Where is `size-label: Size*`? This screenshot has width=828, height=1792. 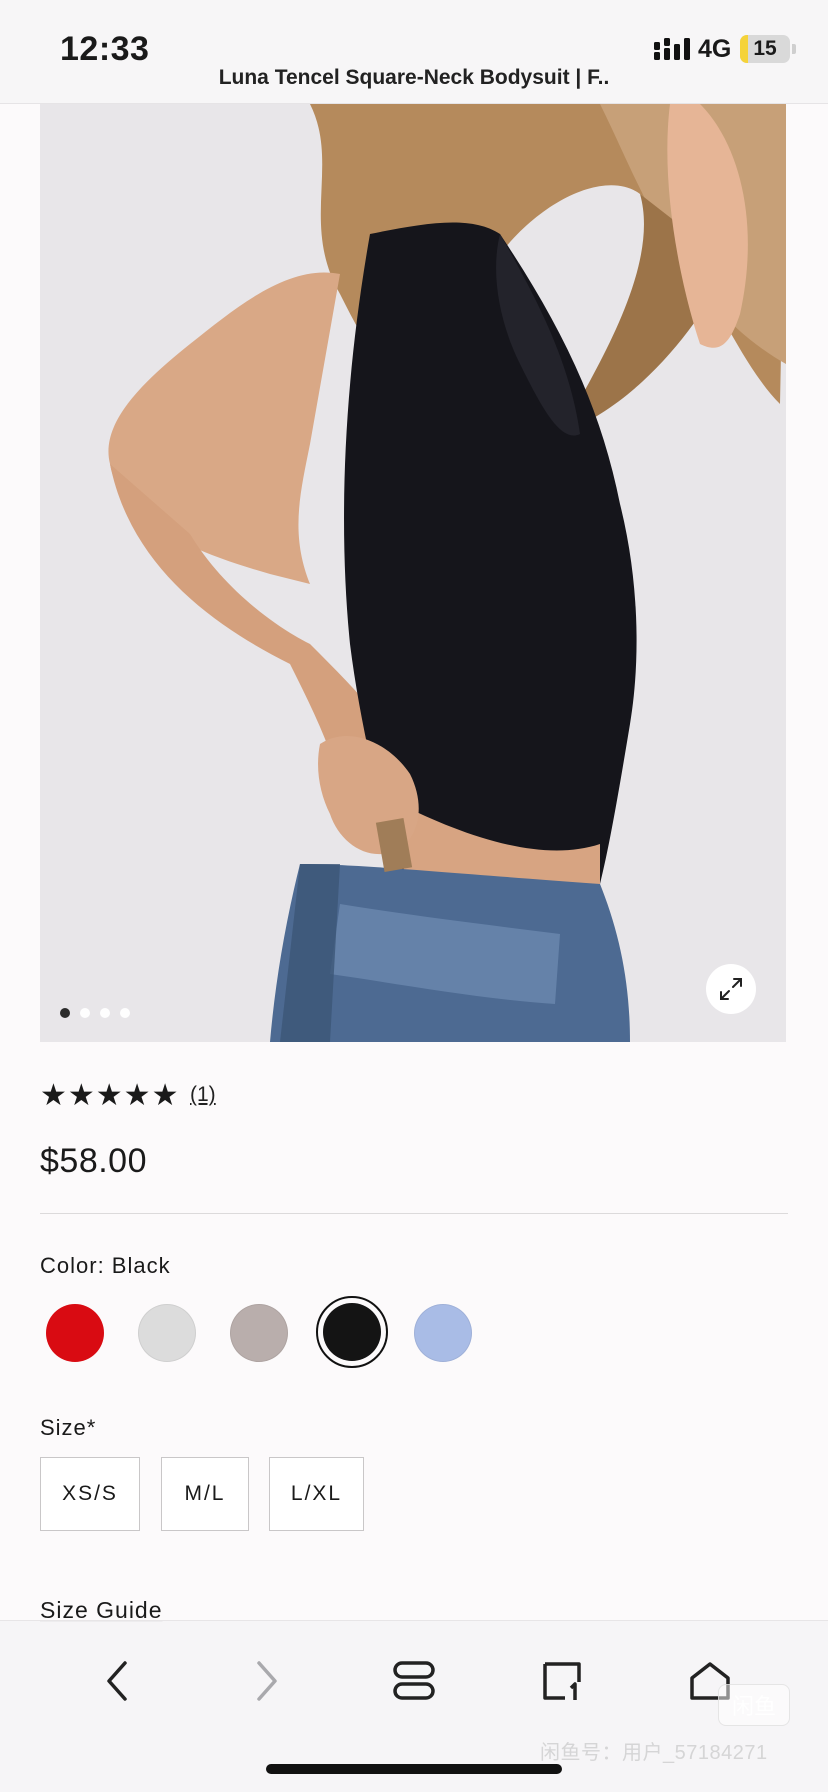 size-label: Size* is located at coordinates (68, 1427).